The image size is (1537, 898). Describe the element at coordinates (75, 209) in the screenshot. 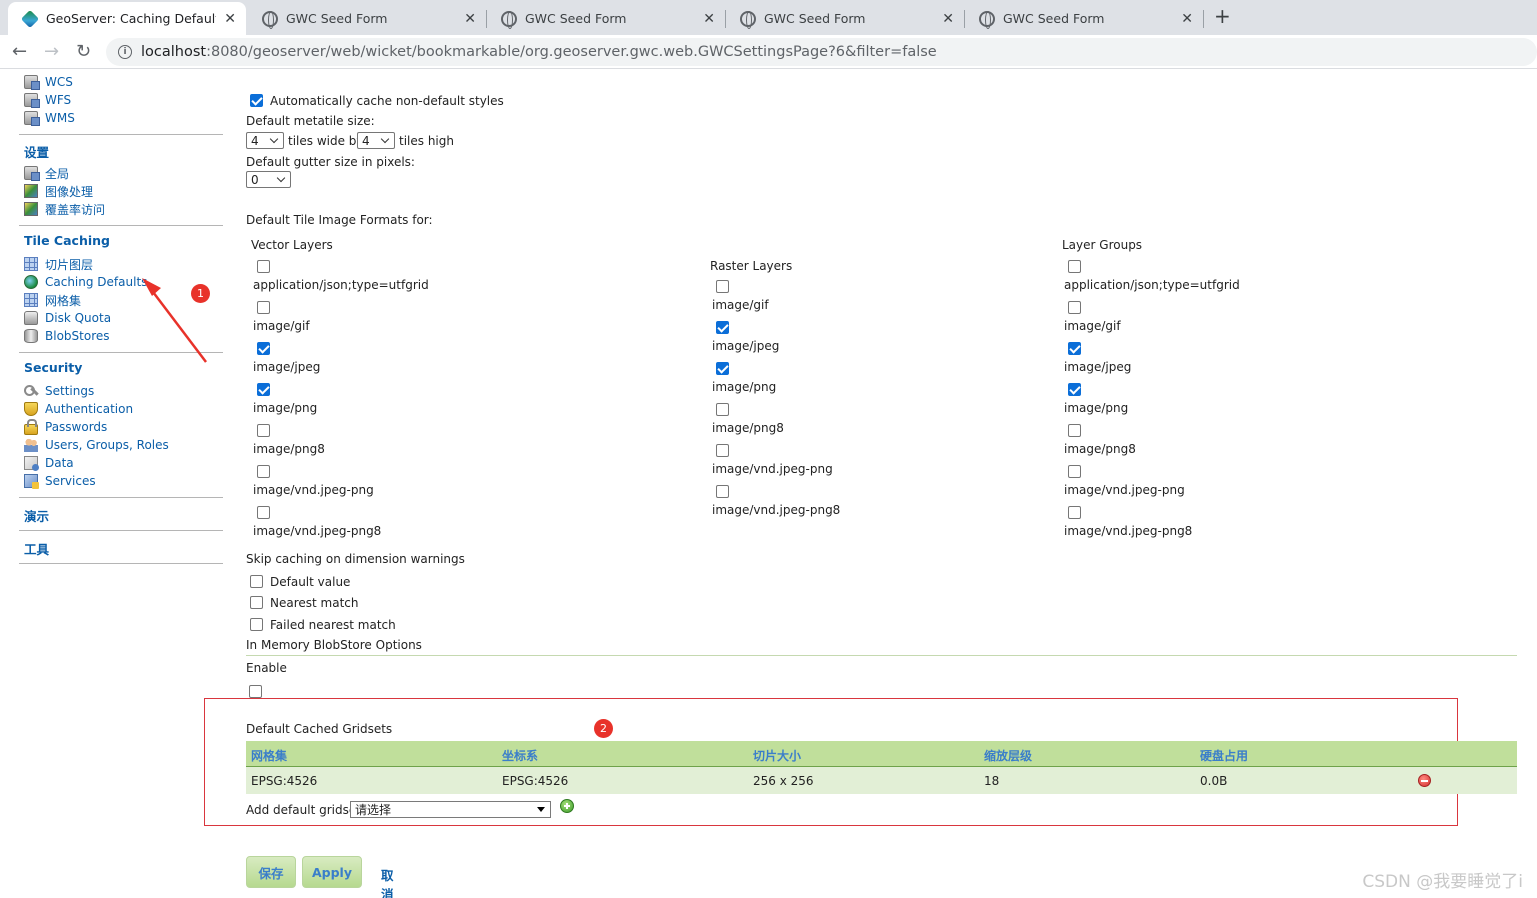

I see `sidebar-item-label: 覆盖率访问` at that location.